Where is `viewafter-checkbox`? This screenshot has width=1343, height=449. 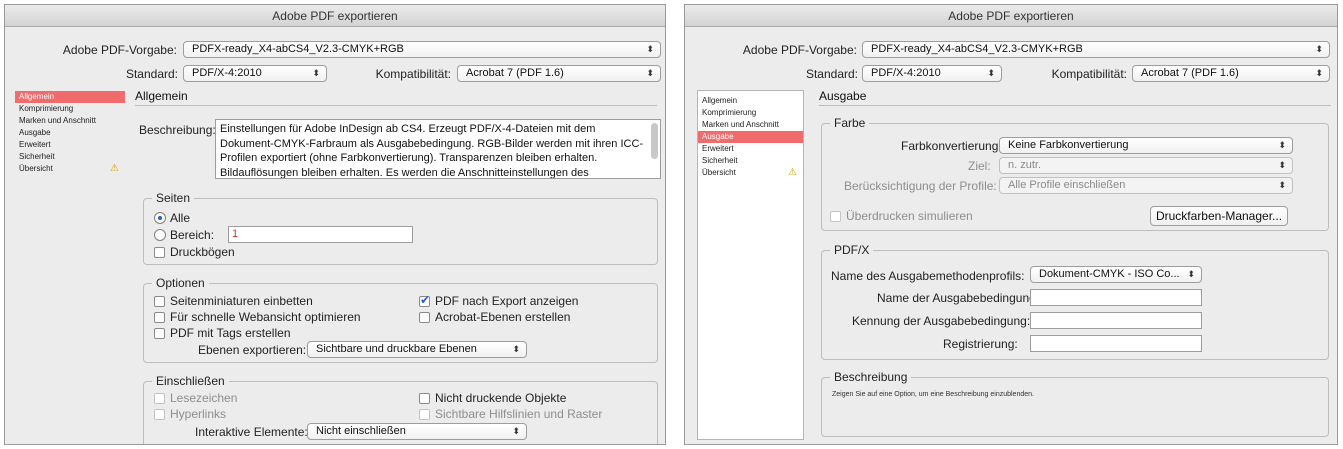 viewafter-checkbox is located at coordinates (424, 300).